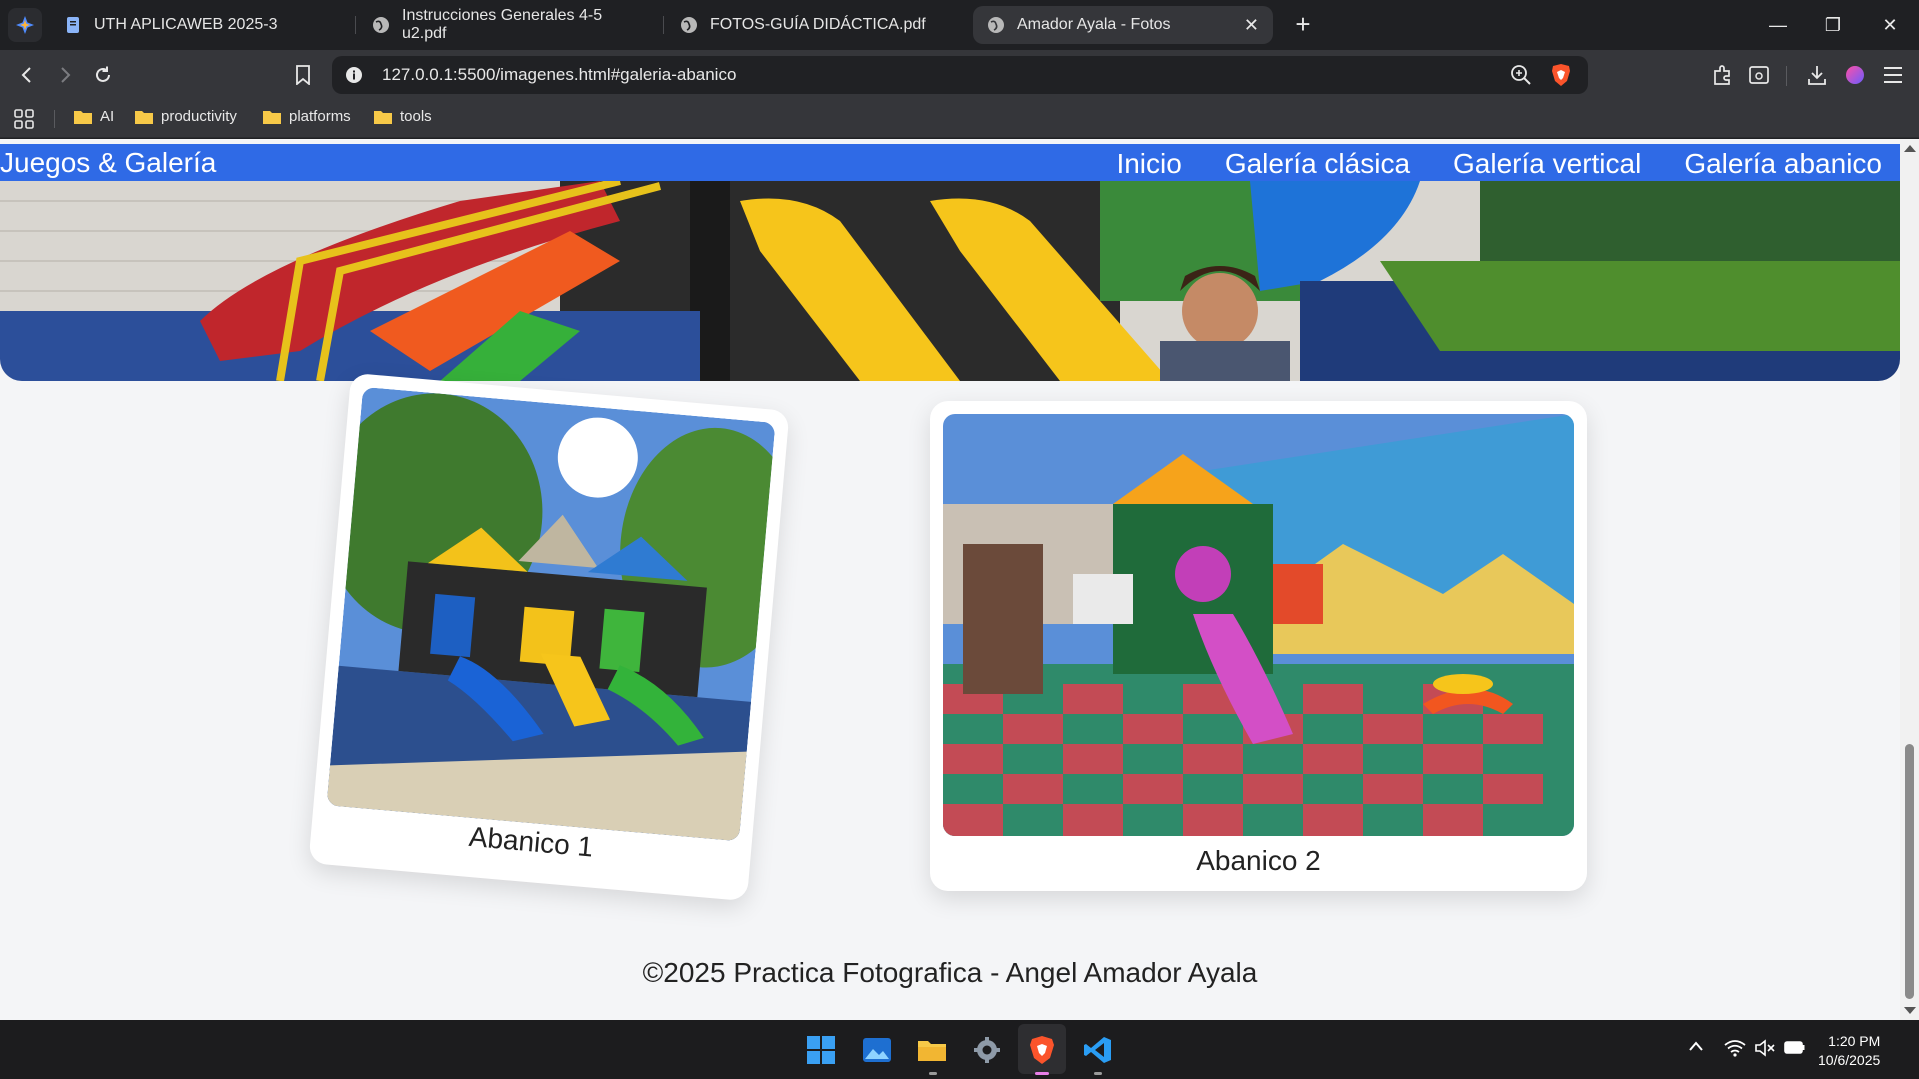 Image resolution: width=1919 pixels, height=1079 pixels. Describe the element at coordinates (320, 116) in the screenshot. I see `bookmark-label: platforms` at that location.